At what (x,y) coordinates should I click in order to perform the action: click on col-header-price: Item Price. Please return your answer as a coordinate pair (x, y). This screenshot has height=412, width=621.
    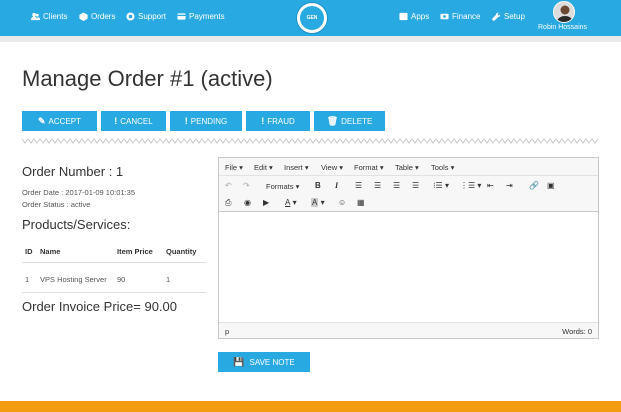
    Looking at the image, I should click on (135, 251).